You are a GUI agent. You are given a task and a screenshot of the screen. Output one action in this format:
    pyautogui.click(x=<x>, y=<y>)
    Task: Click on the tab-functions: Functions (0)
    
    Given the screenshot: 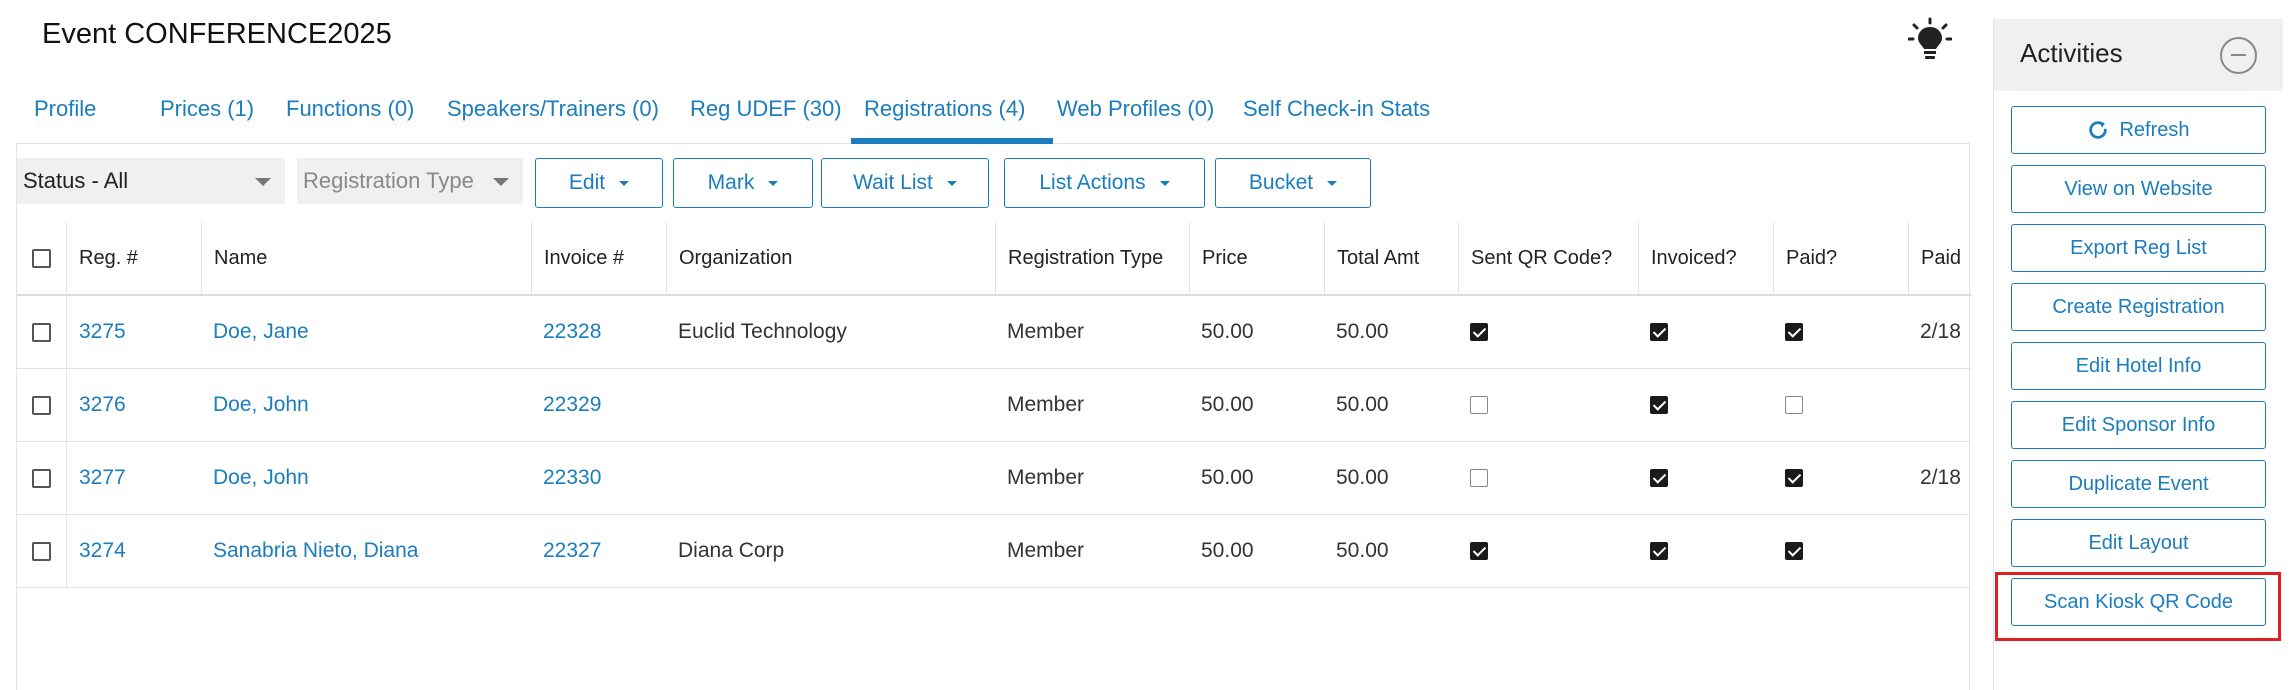 What is the action you would take?
    pyautogui.click(x=350, y=109)
    